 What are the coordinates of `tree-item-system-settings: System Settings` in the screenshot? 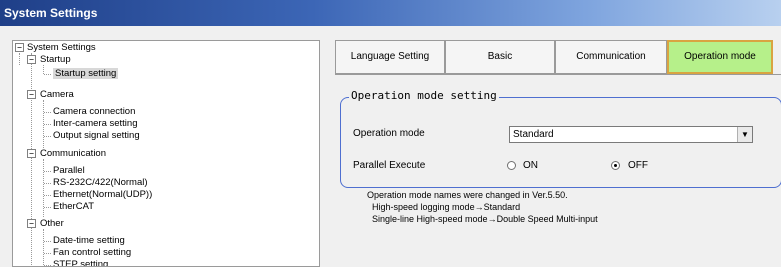 It's located at (61, 48).